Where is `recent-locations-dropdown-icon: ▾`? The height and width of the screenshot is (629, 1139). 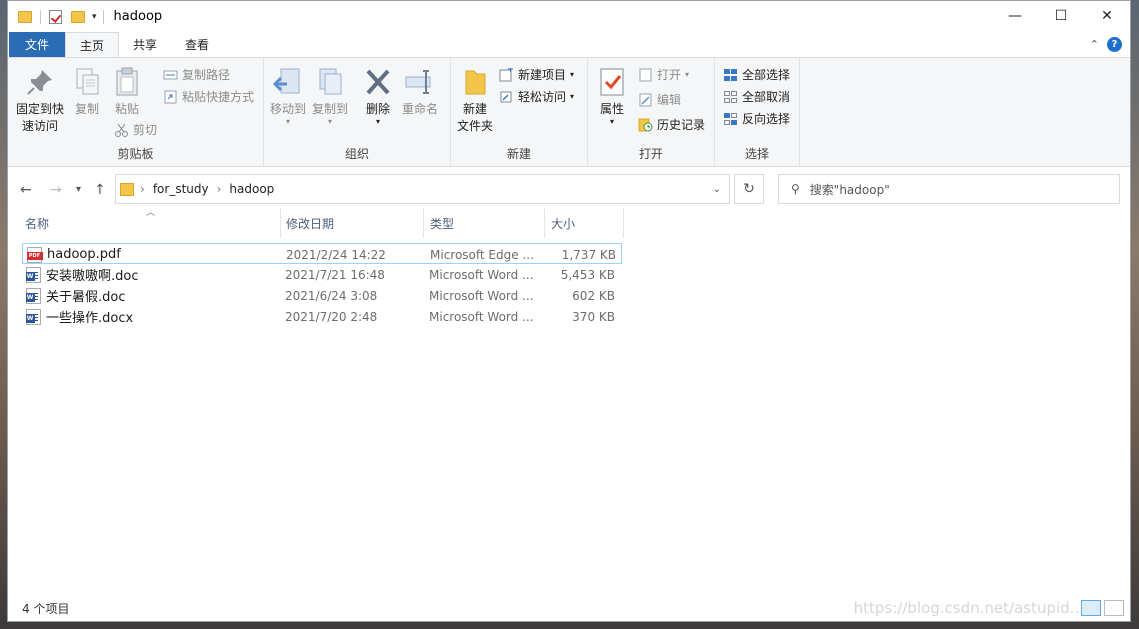 recent-locations-dropdown-icon: ▾ is located at coordinates (78, 189).